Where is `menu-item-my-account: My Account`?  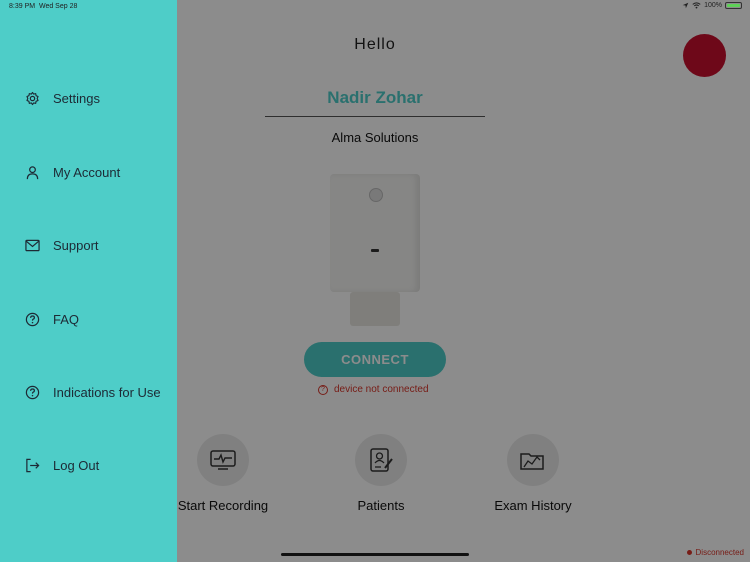
menu-item-my-account: My Account is located at coordinates (72, 172).